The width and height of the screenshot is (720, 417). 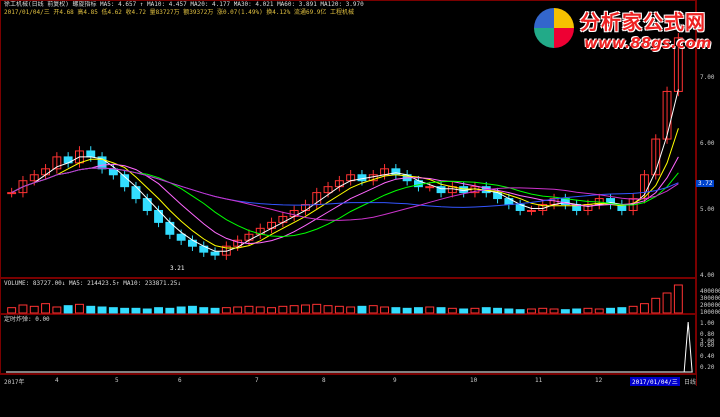 I want to click on x-axis-label: 2017年, so click(x=14, y=382).